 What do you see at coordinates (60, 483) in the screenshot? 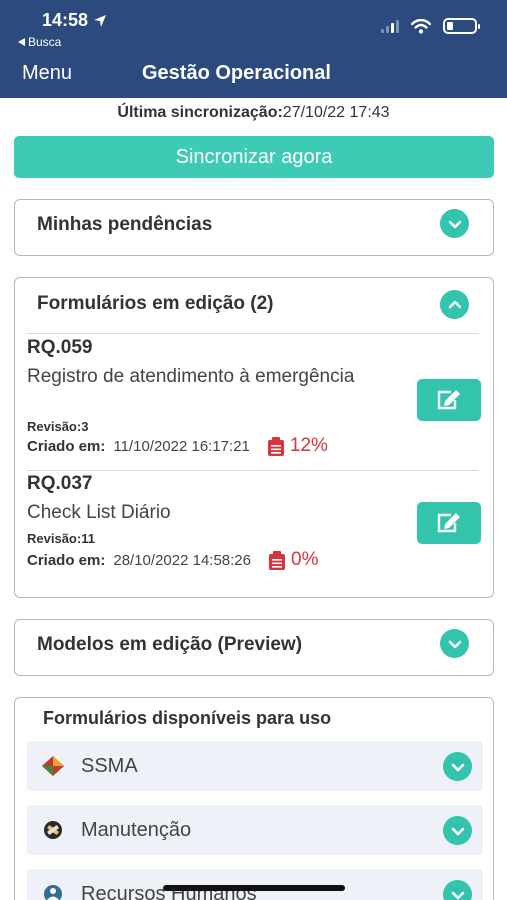
I see `form-code: RQ.037` at bounding box center [60, 483].